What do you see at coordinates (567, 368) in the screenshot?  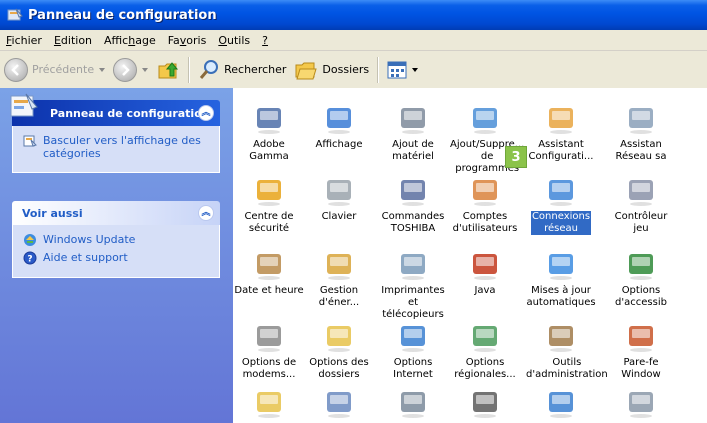 I see `item-label: Outils d'administration` at bounding box center [567, 368].